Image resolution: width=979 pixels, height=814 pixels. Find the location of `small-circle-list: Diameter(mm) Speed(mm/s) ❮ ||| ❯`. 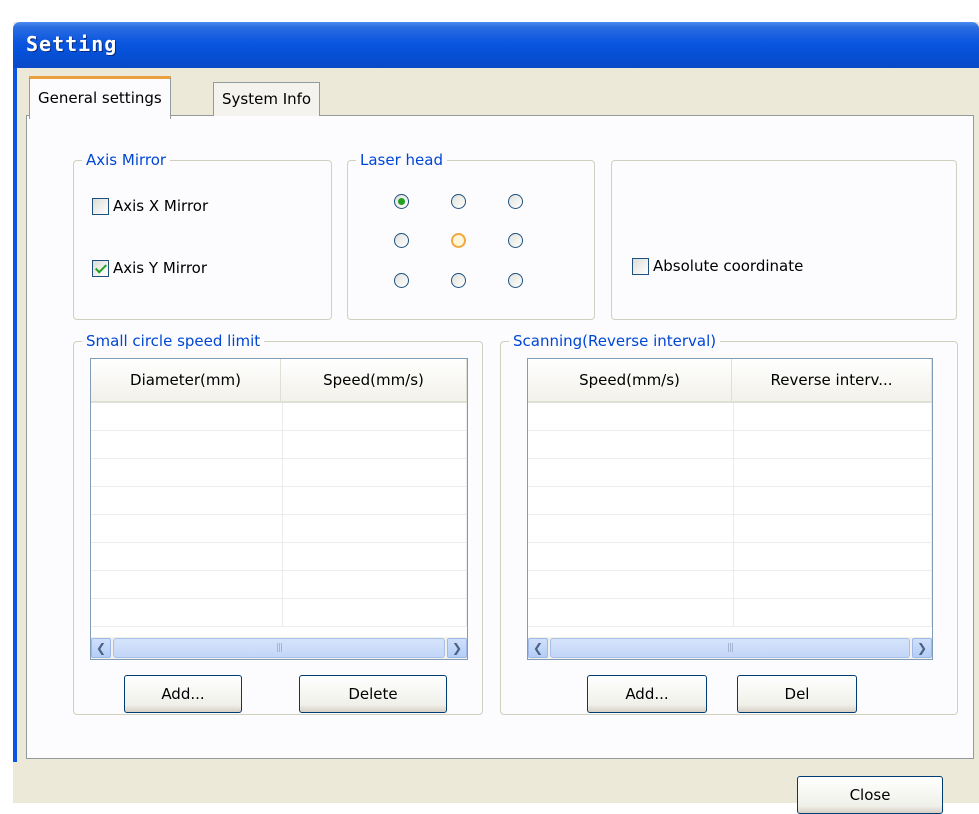

small-circle-list: Diameter(mm) Speed(mm/s) ❮ ||| ❯ is located at coordinates (279, 509).